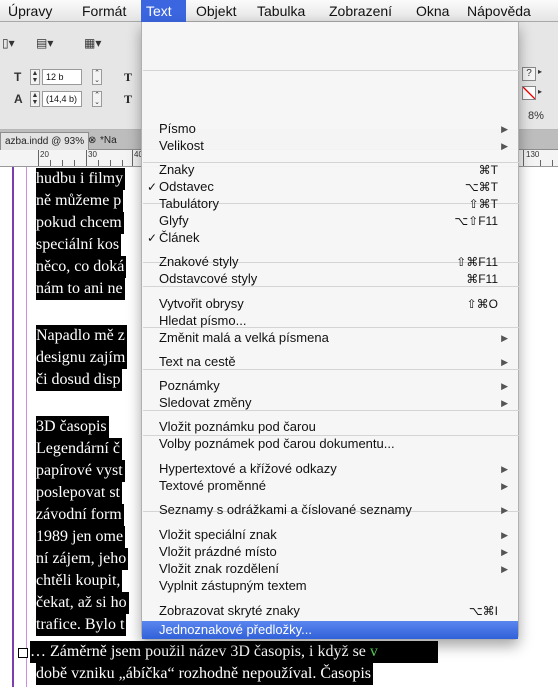 This screenshot has width=558, height=687. I want to click on leading-field: (14,4 b), so click(62, 99).